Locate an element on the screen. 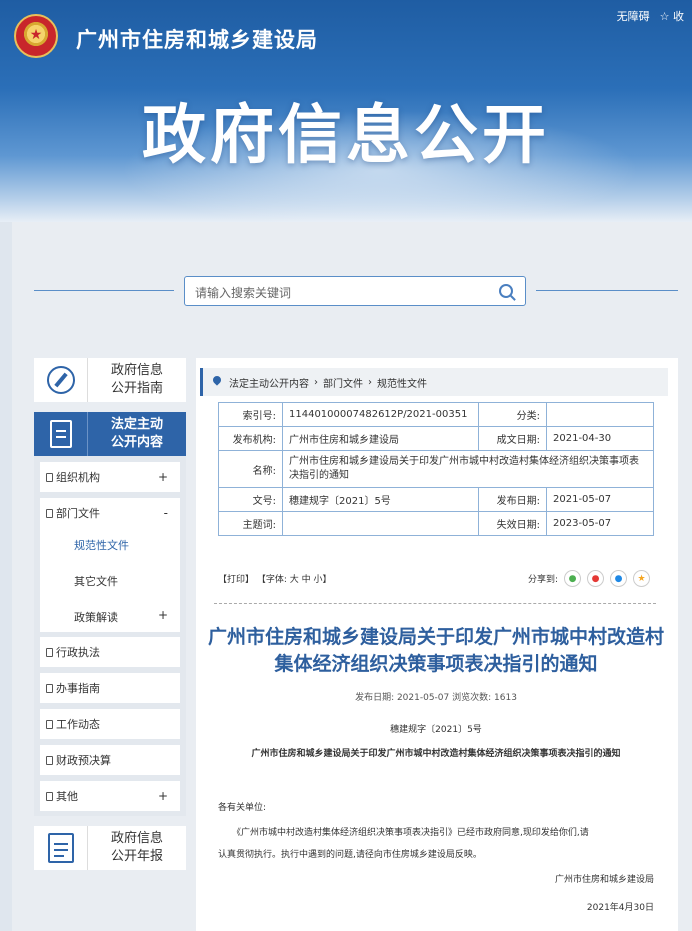 This screenshot has width=692, height=931. search-input: 请输入搜索关键词 is located at coordinates (355, 291).